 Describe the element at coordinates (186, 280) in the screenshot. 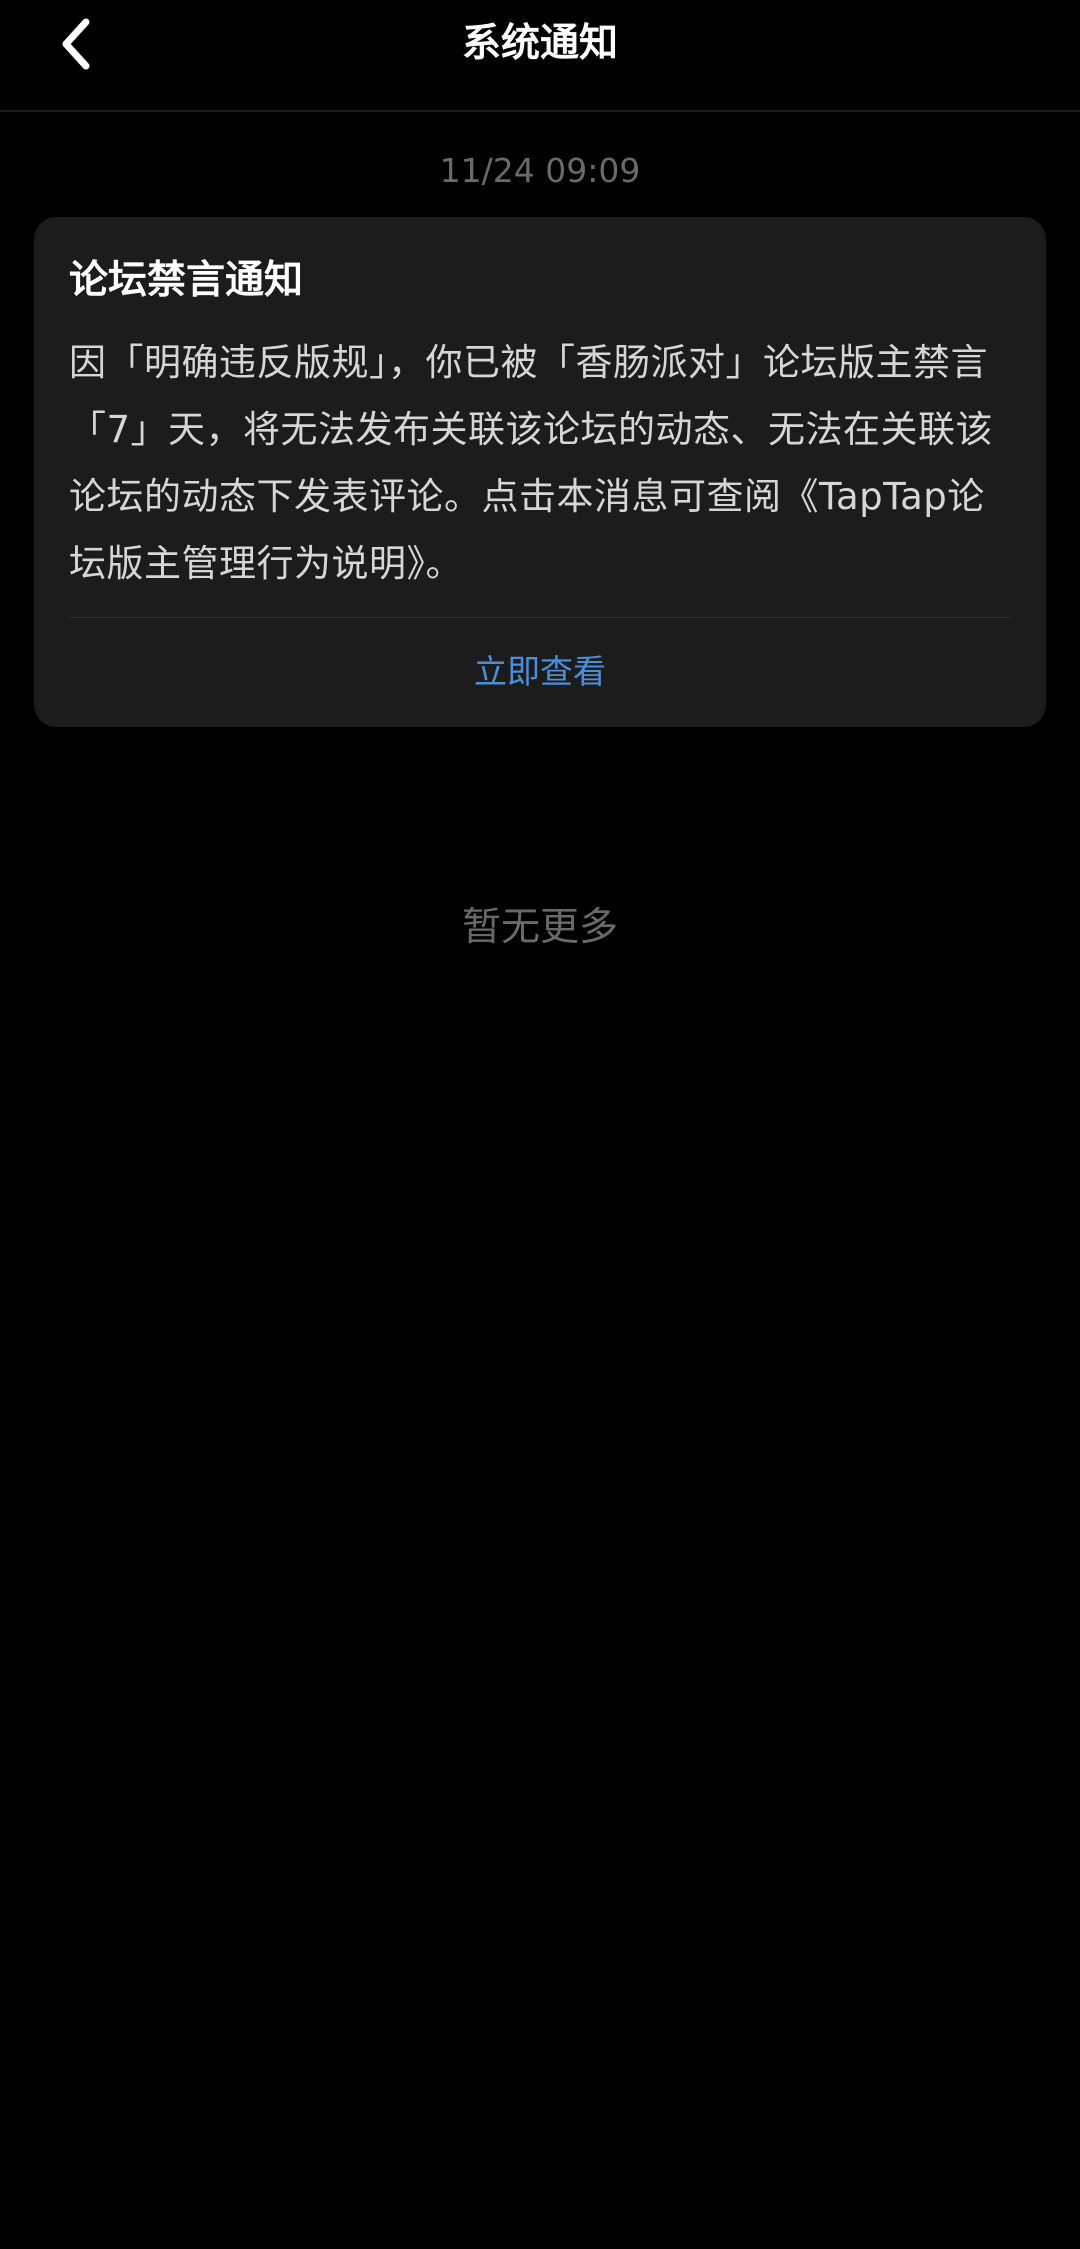

I see `notification-title: 论坛禁言通知` at that location.